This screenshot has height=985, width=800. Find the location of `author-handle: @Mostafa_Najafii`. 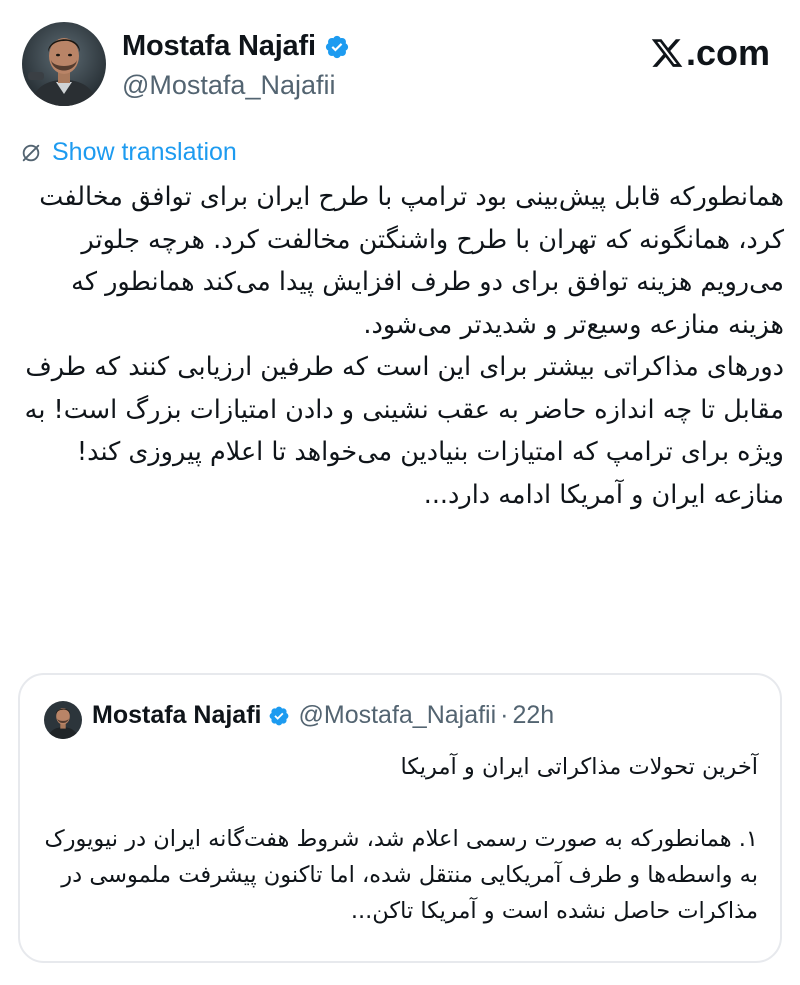

author-handle: @Mostafa_Najafii is located at coordinates (229, 85).